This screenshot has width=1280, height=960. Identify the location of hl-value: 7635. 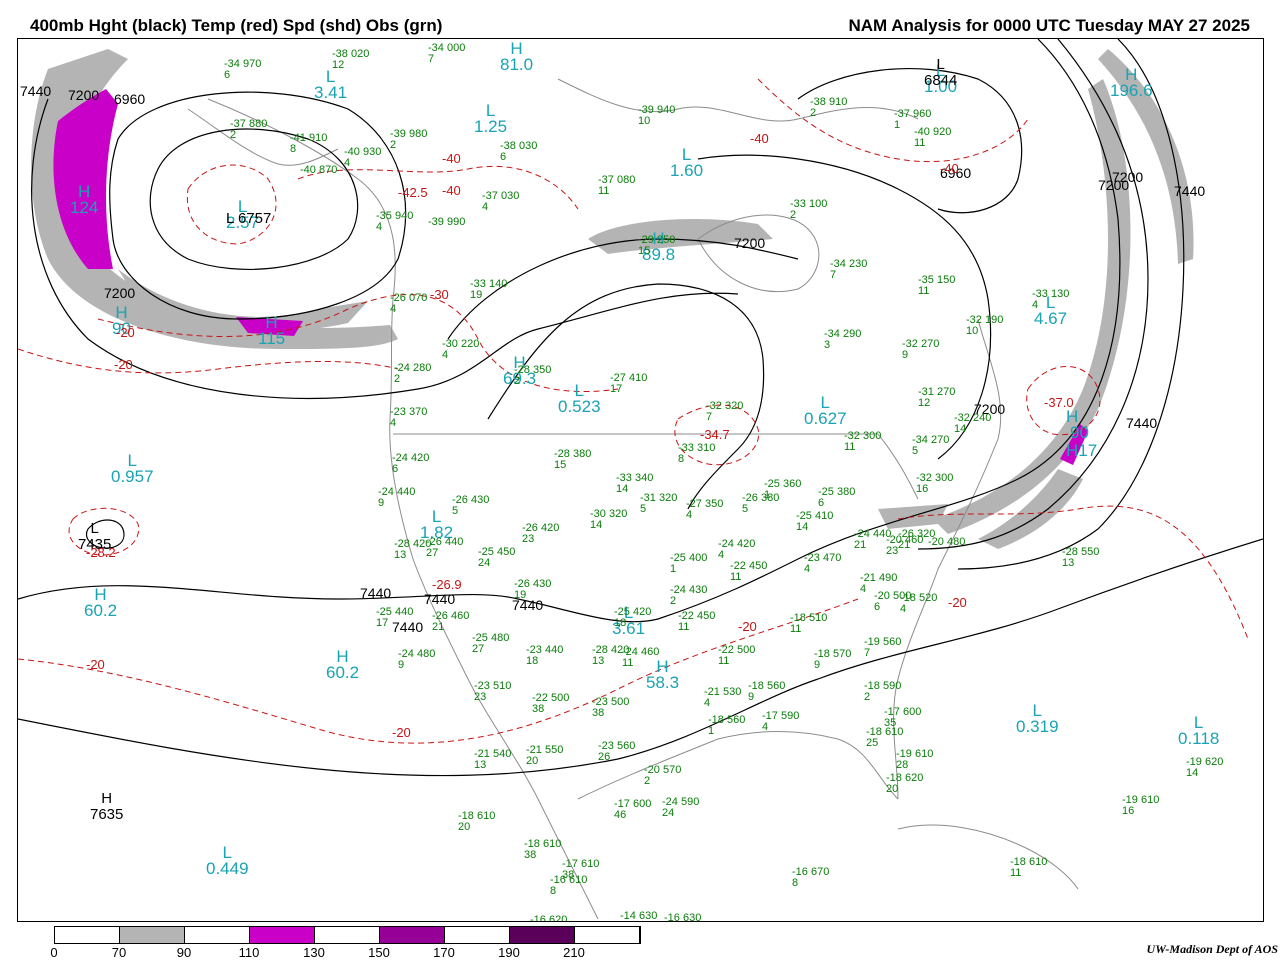
(107, 814).